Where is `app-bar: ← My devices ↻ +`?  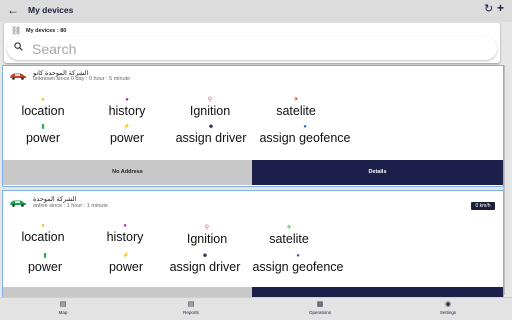
app-bar: ← My devices ↻ + is located at coordinates (256, 11).